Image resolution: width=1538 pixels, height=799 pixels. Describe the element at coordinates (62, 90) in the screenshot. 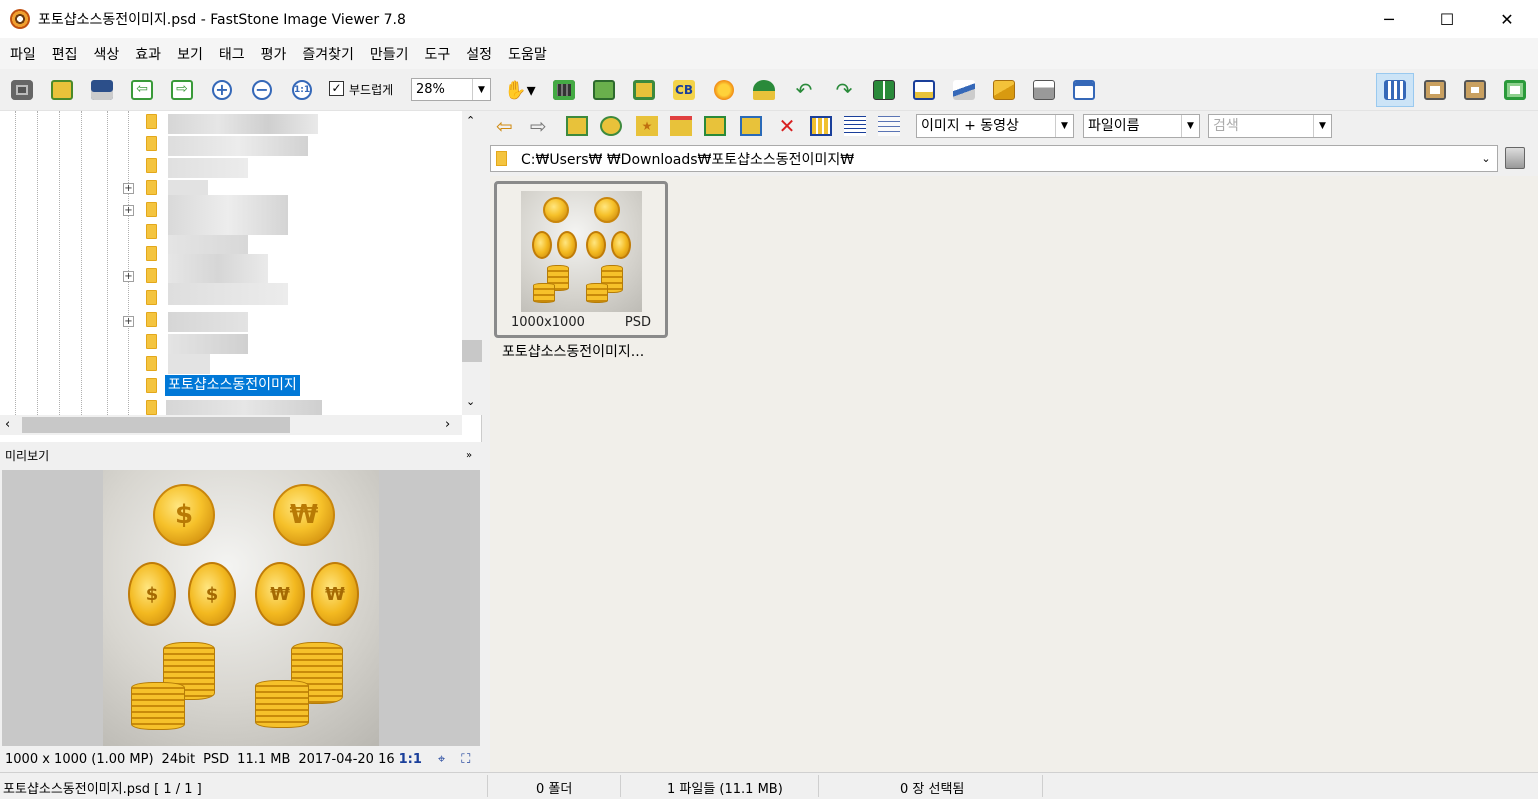

I see `open-button` at that location.